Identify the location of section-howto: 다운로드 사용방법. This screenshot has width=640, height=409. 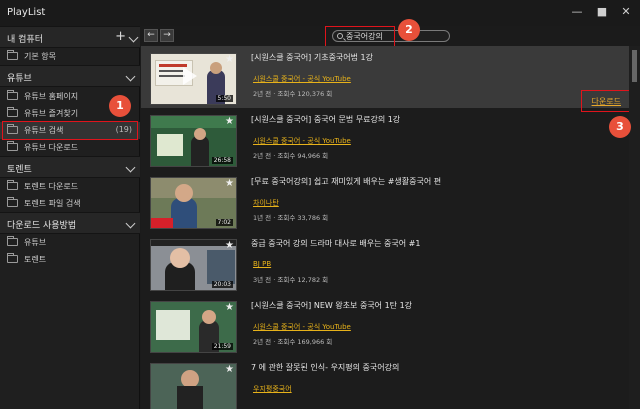
(70, 223).